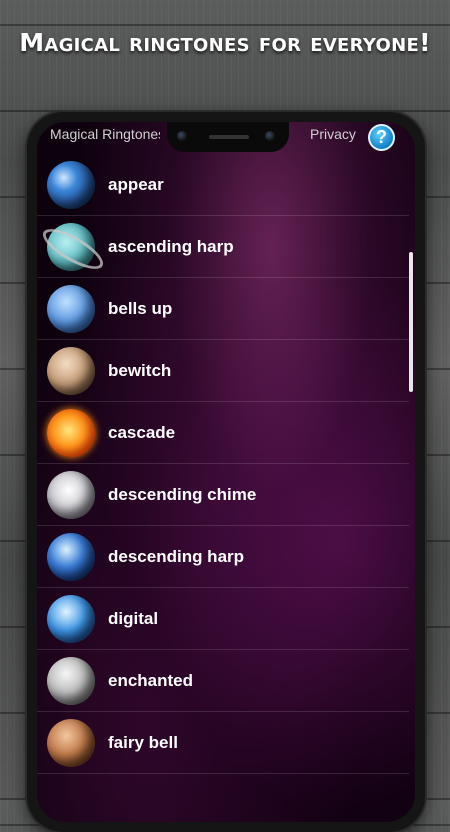 This screenshot has height=832, width=450. What do you see at coordinates (176, 556) in the screenshot?
I see `ringtone-label: descending harp` at bounding box center [176, 556].